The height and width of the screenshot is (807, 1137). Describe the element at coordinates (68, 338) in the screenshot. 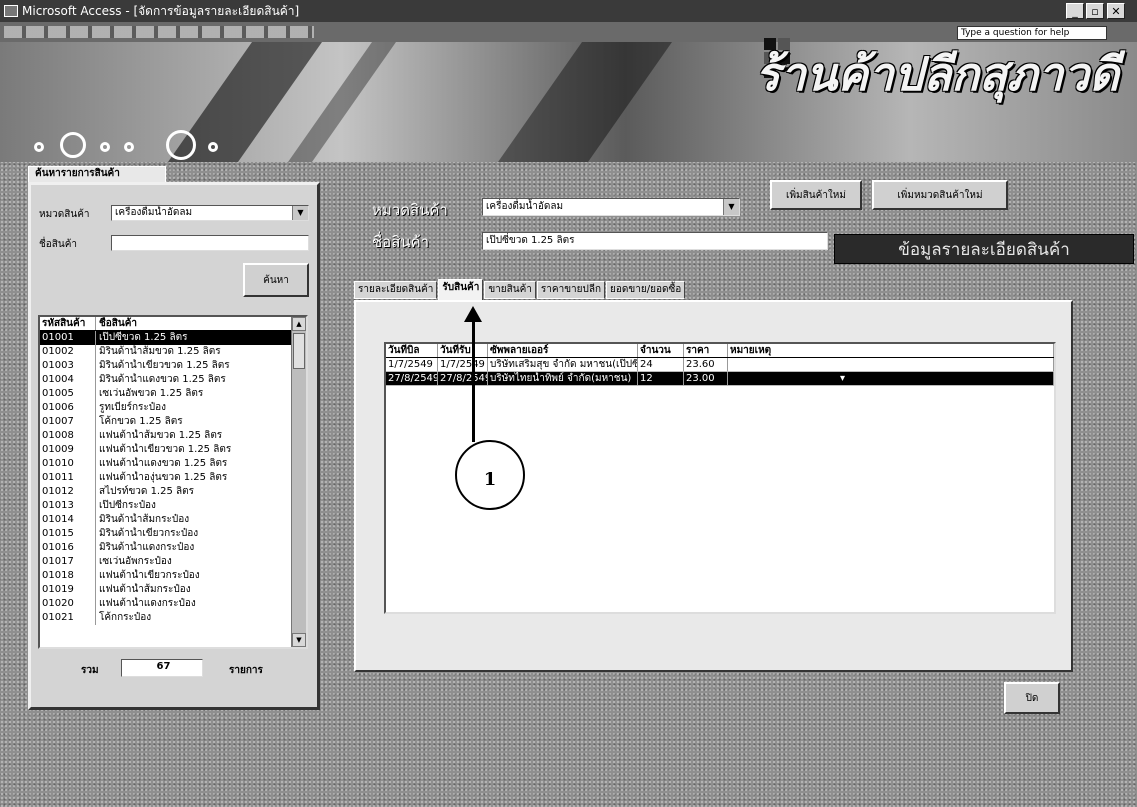

I see `product-code: 01001` at that location.